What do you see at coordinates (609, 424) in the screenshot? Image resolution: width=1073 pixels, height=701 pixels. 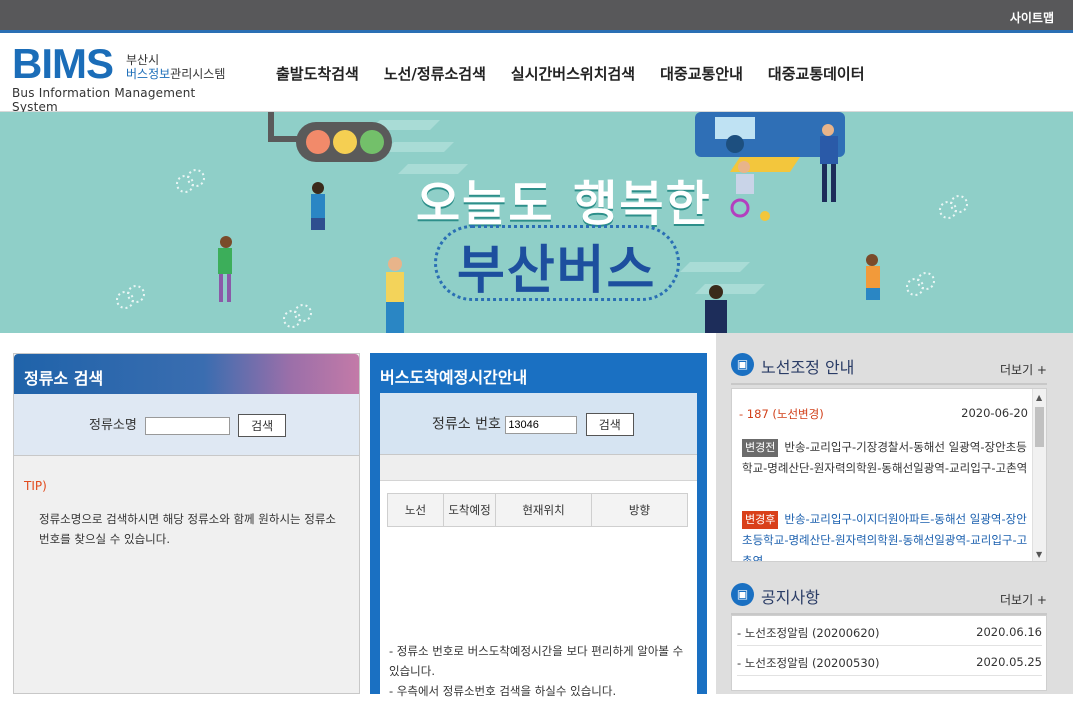 I see `arrival-search-button: 검색` at bounding box center [609, 424].